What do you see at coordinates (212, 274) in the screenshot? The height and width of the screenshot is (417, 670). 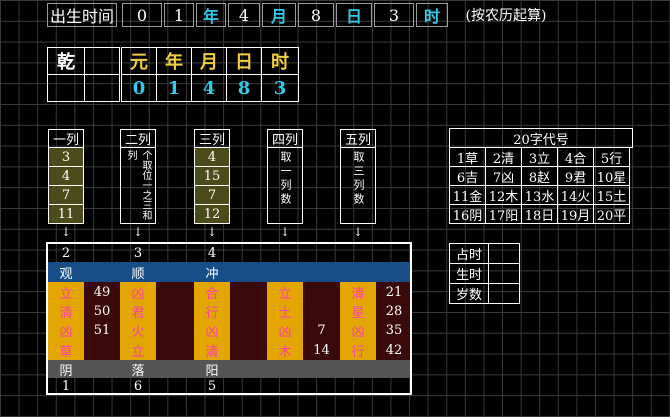 I see `result-guan: 冲` at bounding box center [212, 274].